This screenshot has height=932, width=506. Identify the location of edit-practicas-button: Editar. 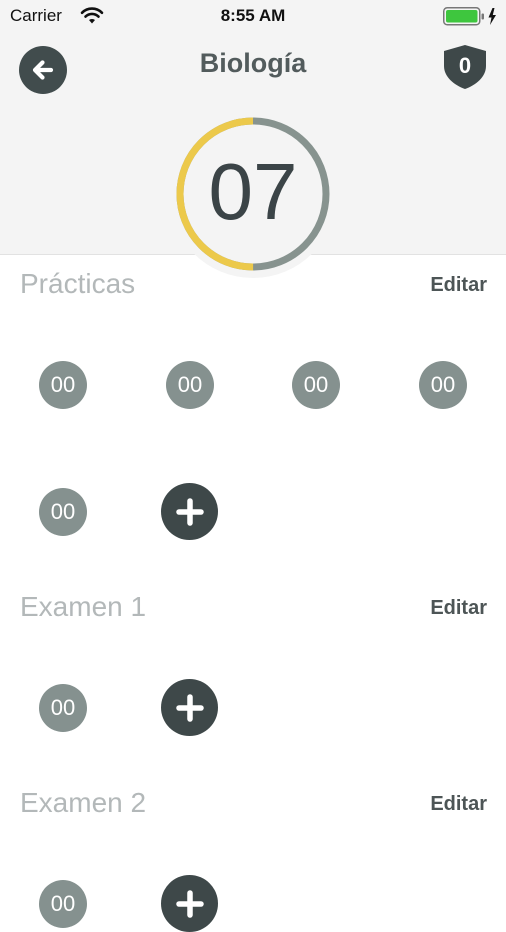
(458, 285).